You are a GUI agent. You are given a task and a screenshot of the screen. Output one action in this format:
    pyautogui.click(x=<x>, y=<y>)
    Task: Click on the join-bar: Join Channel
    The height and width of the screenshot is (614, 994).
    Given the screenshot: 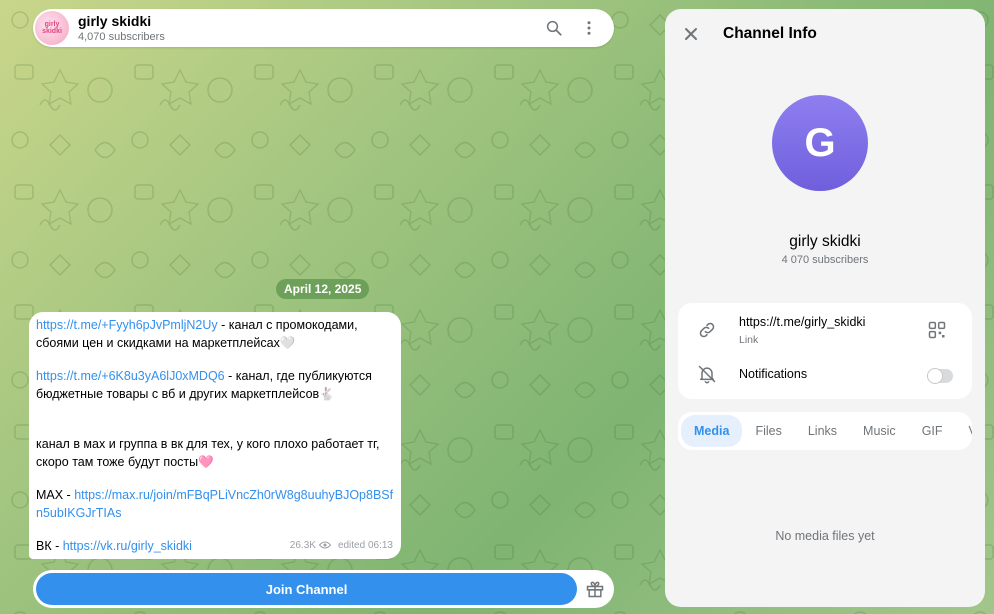 What is the action you would take?
    pyautogui.click(x=323, y=589)
    